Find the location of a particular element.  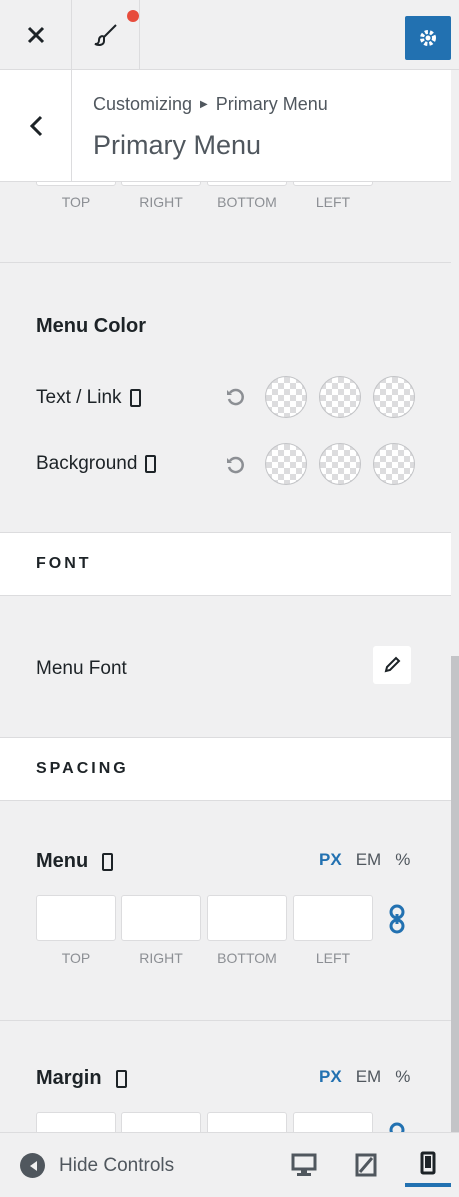

edit-font-button is located at coordinates (392, 665).